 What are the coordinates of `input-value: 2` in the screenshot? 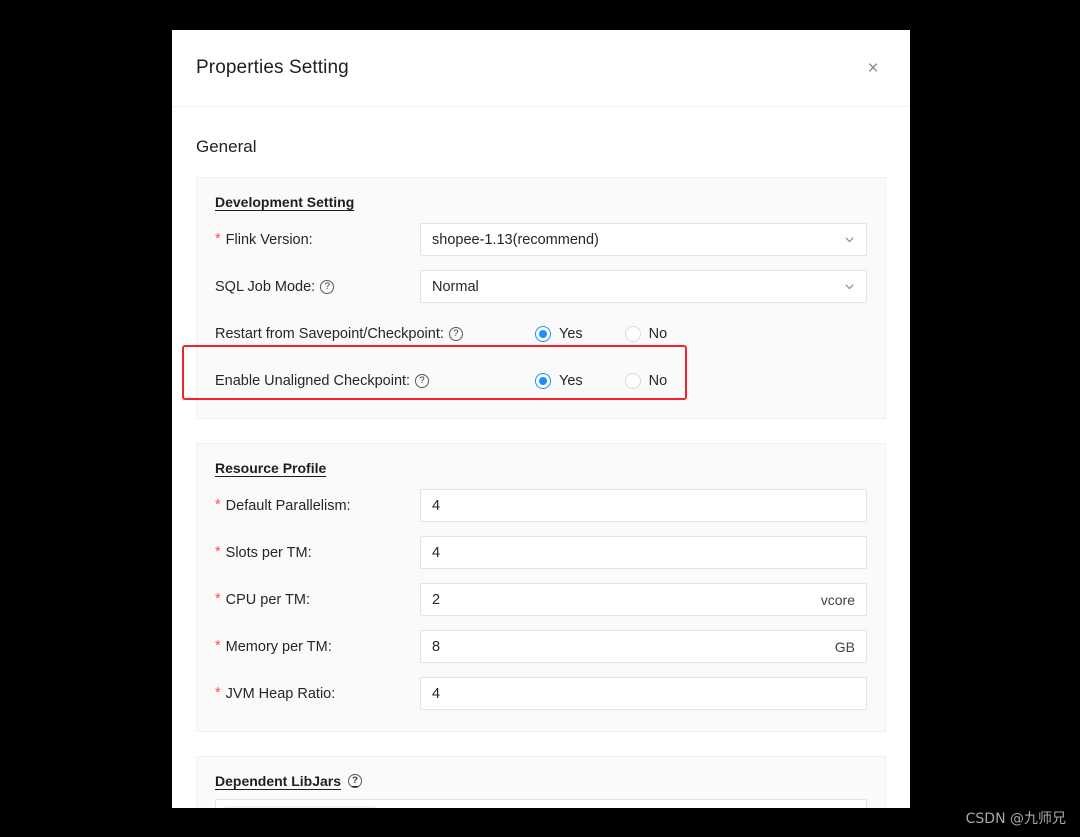 It's located at (436, 599).